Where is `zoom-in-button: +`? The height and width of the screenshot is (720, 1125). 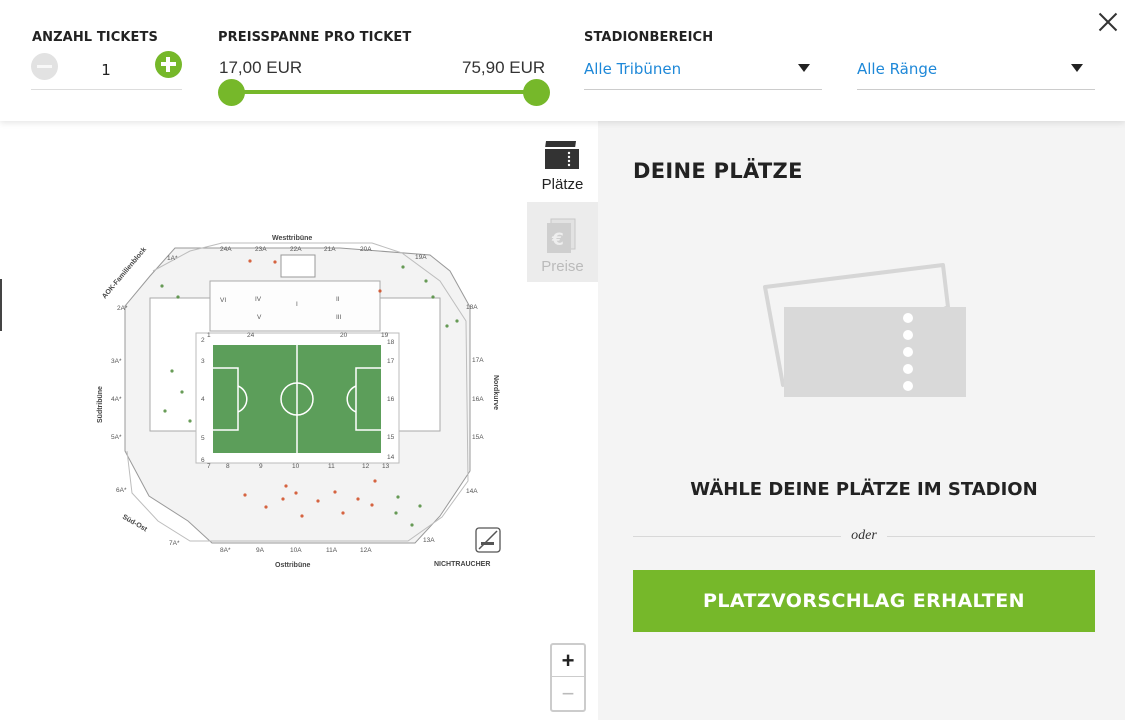 zoom-in-button: + is located at coordinates (568, 661).